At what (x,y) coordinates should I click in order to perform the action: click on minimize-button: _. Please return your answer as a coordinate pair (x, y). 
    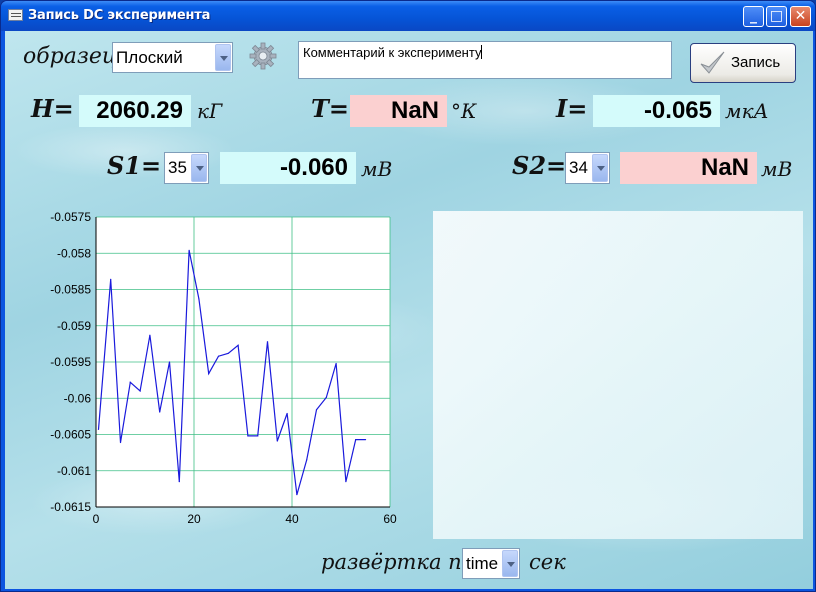
    Looking at the image, I should click on (753, 16).